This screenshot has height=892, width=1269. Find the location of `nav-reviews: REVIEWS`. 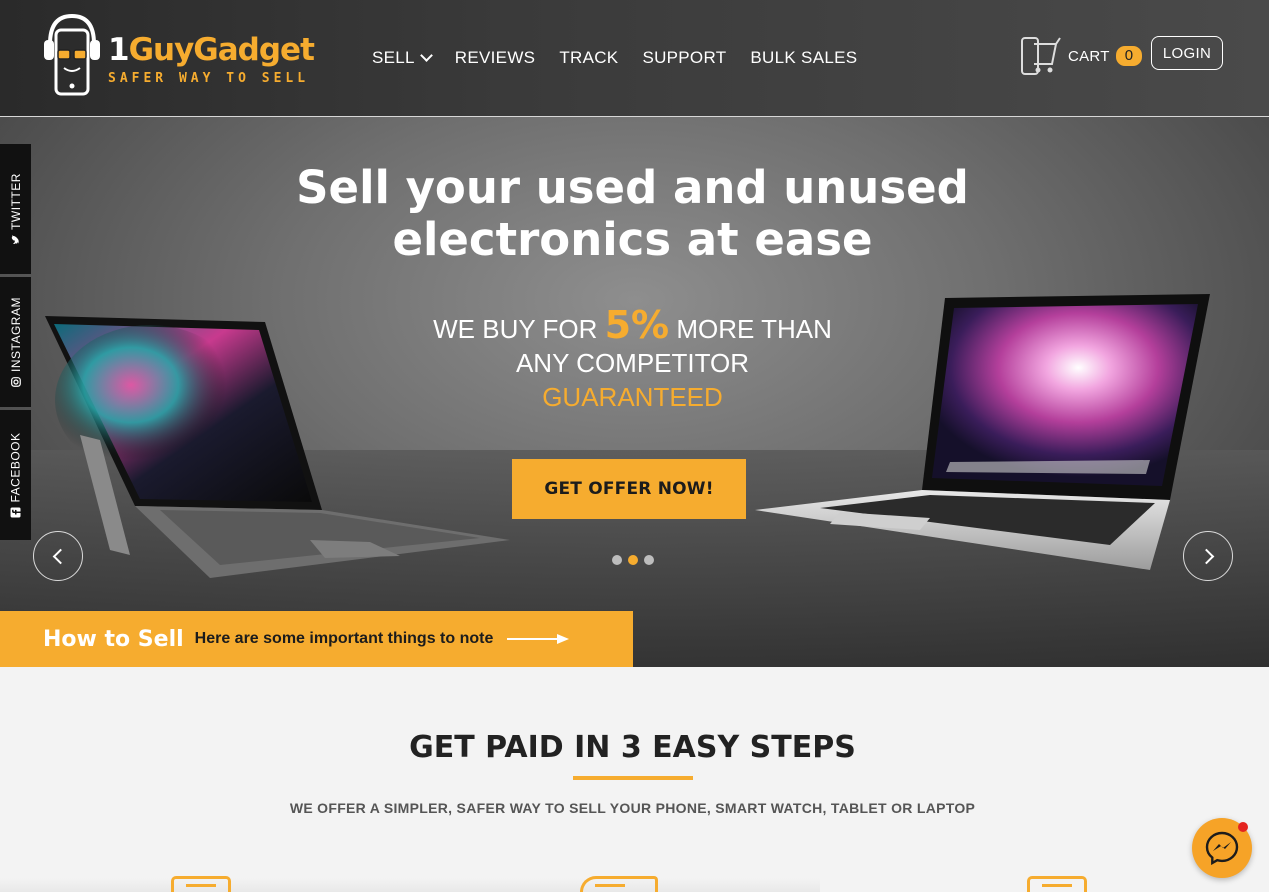

nav-reviews: REVIEWS is located at coordinates (495, 58).